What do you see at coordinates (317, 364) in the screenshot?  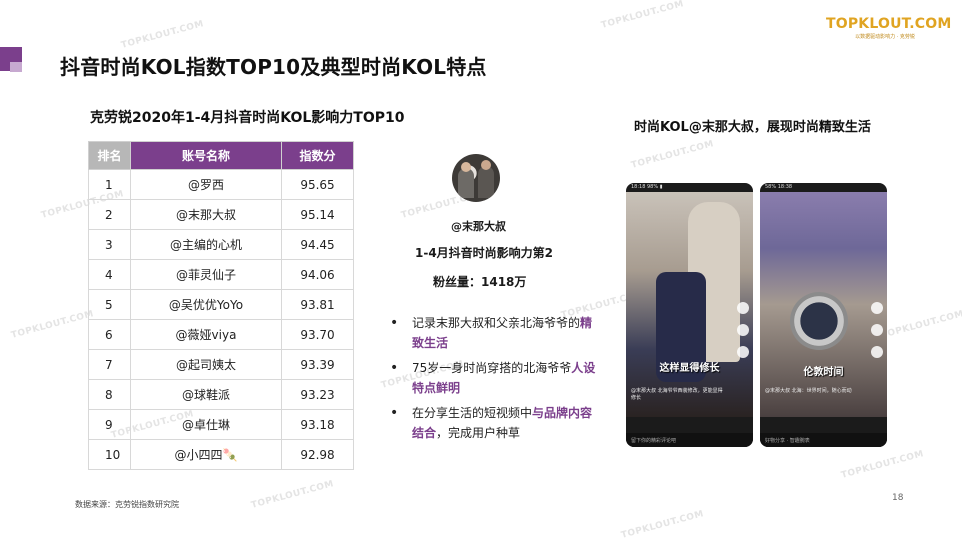 I see `score-cell: 93.39` at bounding box center [317, 364].